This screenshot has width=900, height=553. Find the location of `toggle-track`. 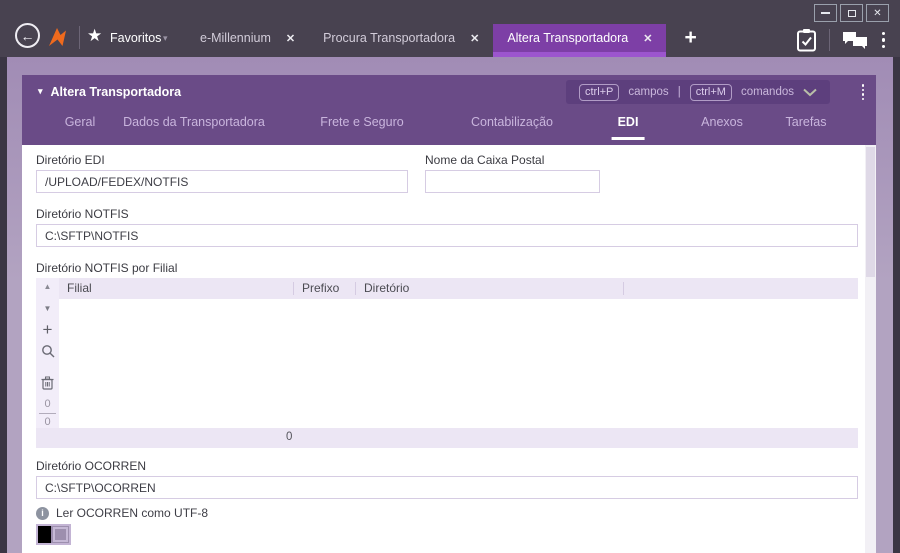

toggle-track is located at coordinates (60, 534).